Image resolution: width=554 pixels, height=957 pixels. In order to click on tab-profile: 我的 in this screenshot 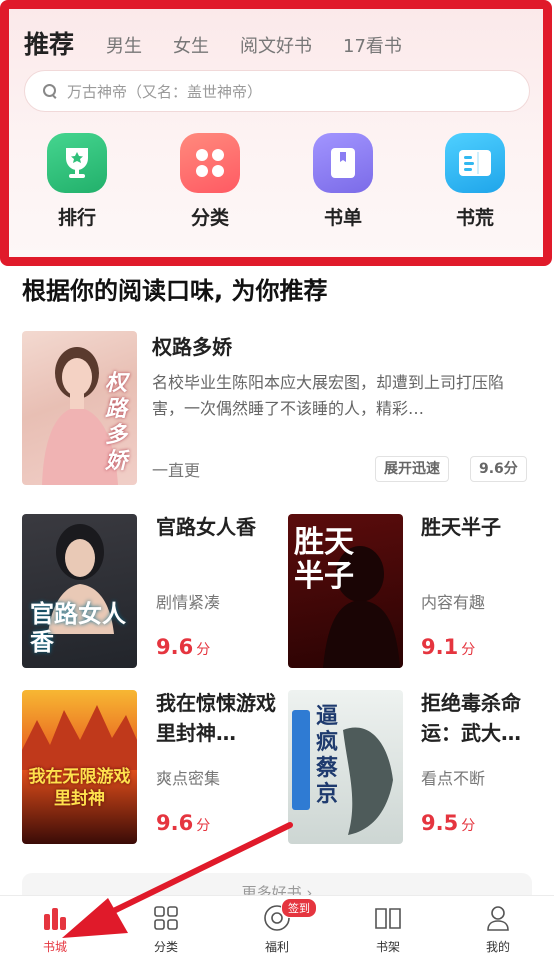, I will do `click(498, 929)`.